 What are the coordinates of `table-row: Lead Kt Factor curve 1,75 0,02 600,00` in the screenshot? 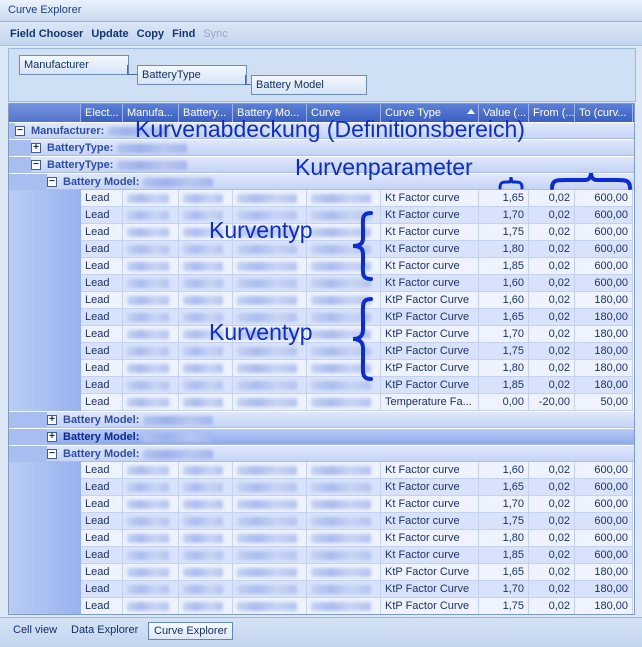 It's located at (321, 521).